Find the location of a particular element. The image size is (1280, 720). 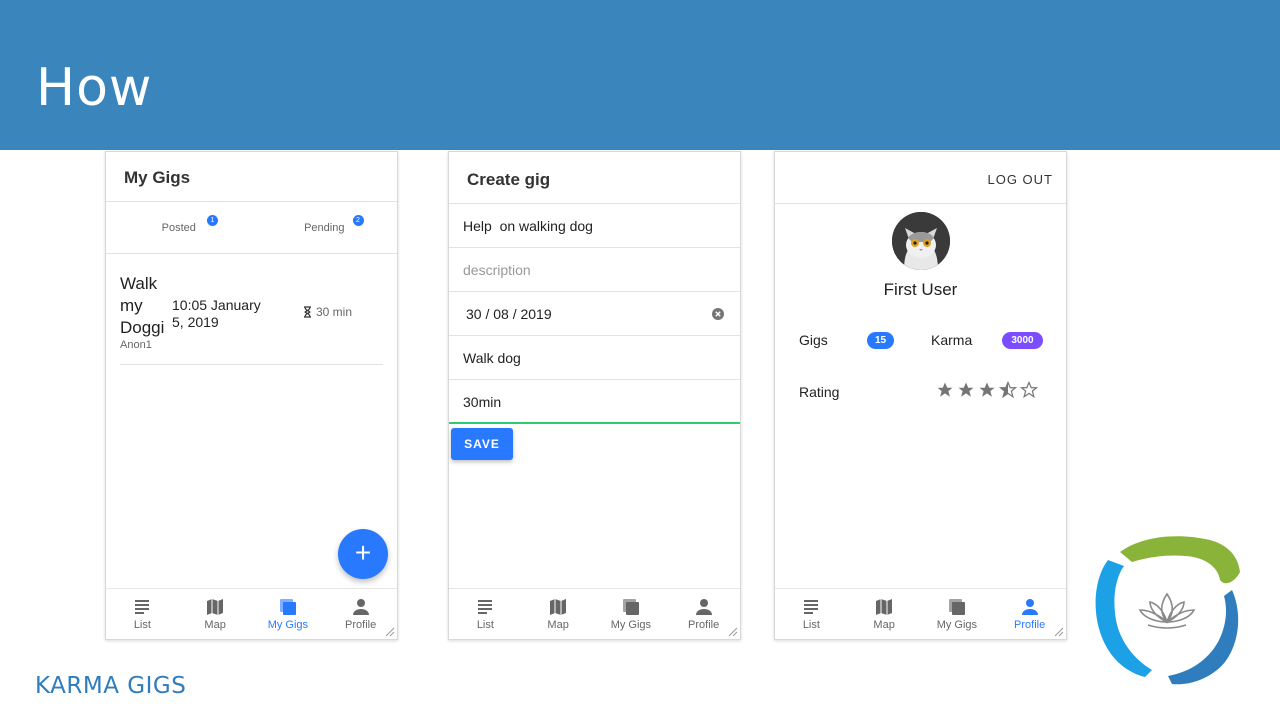

star-half-icon is located at coordinates (1008, 390).